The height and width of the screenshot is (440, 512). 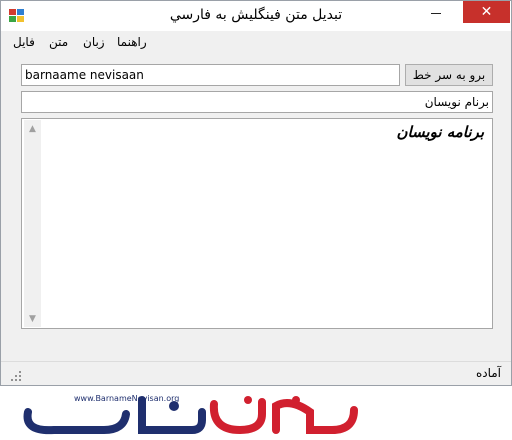 I want to click on minimize-icon, so click(x=436, y=12).